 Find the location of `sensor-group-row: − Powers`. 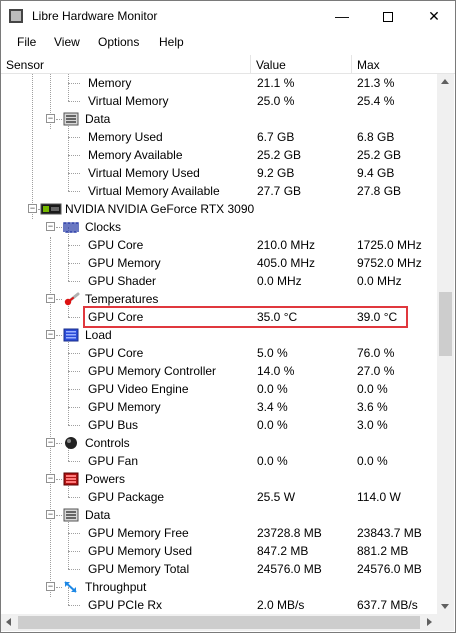

sensor-group-row: − Powers is located at coordinates (219, 479).